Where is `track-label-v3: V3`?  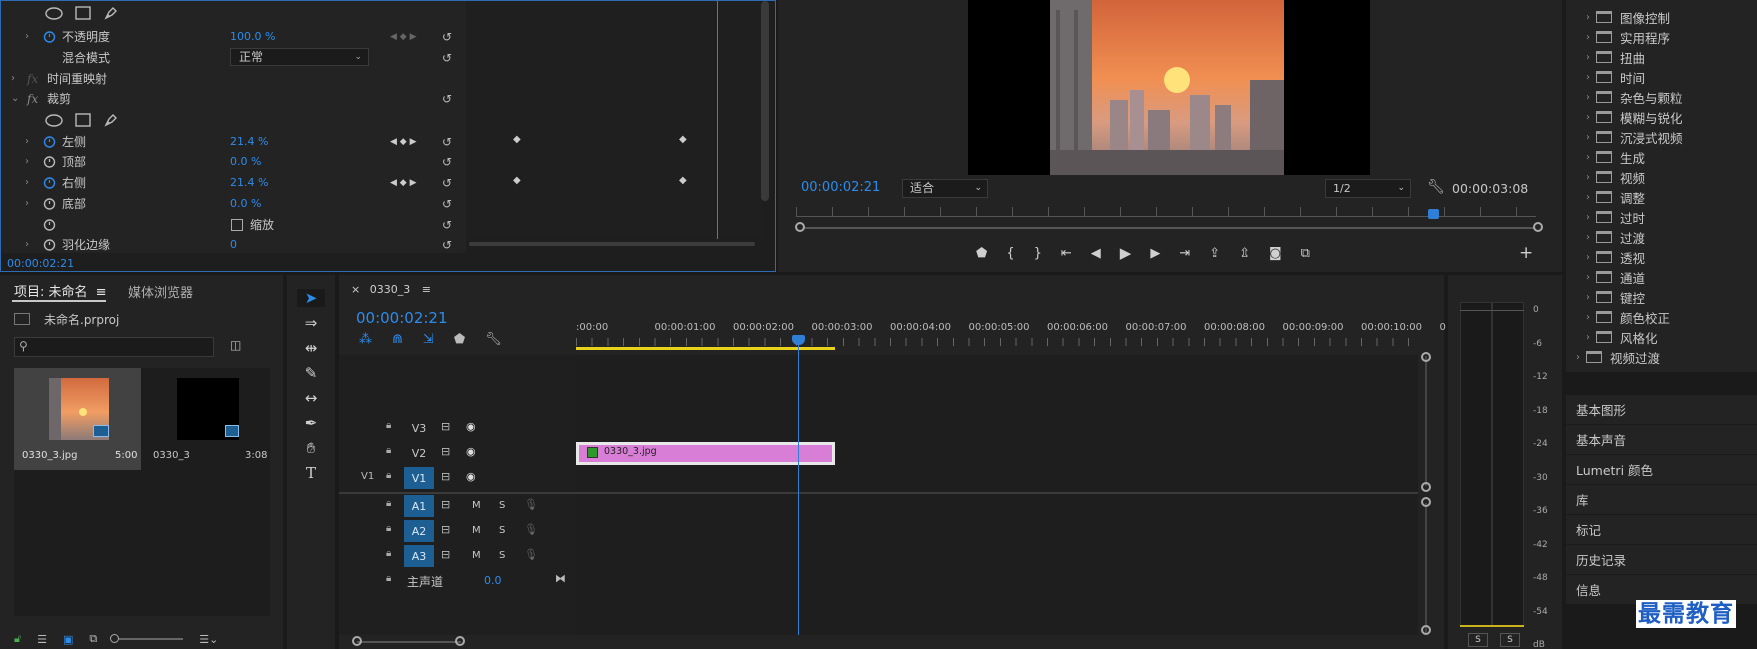
track-label-v3: V3 is located at coordinates (419, 428).